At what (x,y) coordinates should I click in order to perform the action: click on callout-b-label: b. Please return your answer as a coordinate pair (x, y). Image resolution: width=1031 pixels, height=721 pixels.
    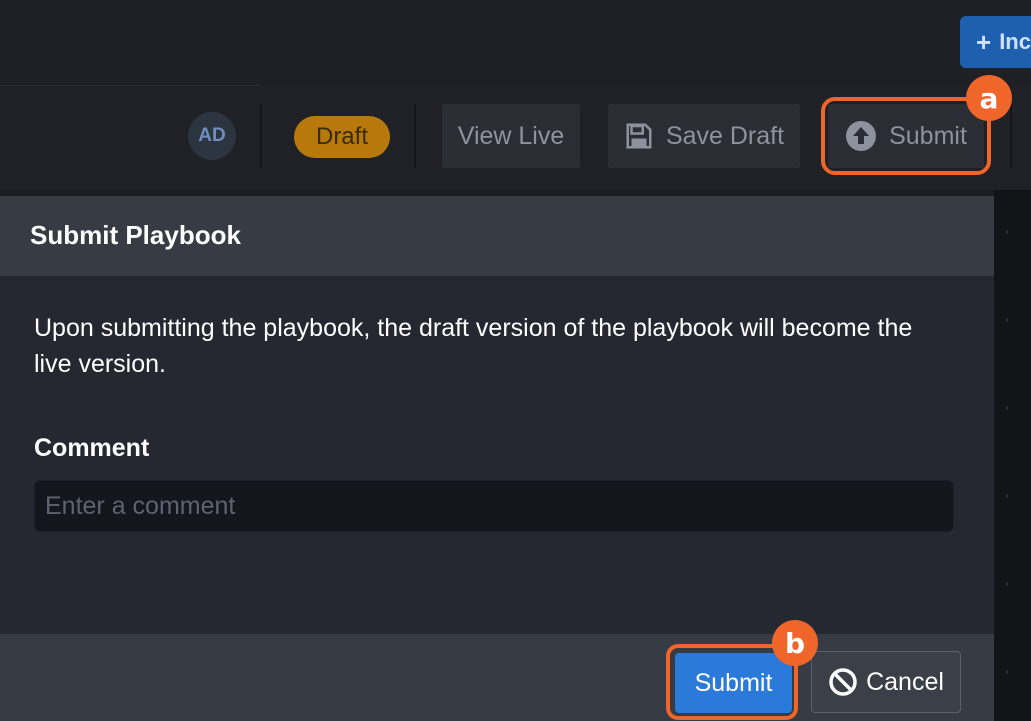
    Looking at the image, I should click on (795, 643).